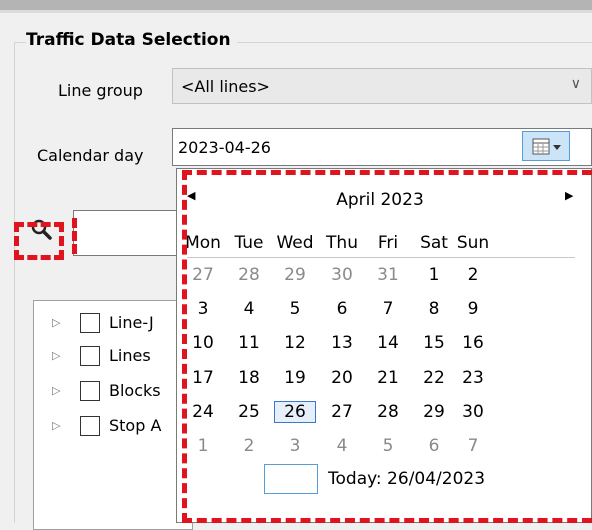 This screenshot has width=592, height=530. I want to click on selection-tree: ▷ Line-J ▷ Lines ▷ Blocks ▷ Stop A, so click(113, 415).